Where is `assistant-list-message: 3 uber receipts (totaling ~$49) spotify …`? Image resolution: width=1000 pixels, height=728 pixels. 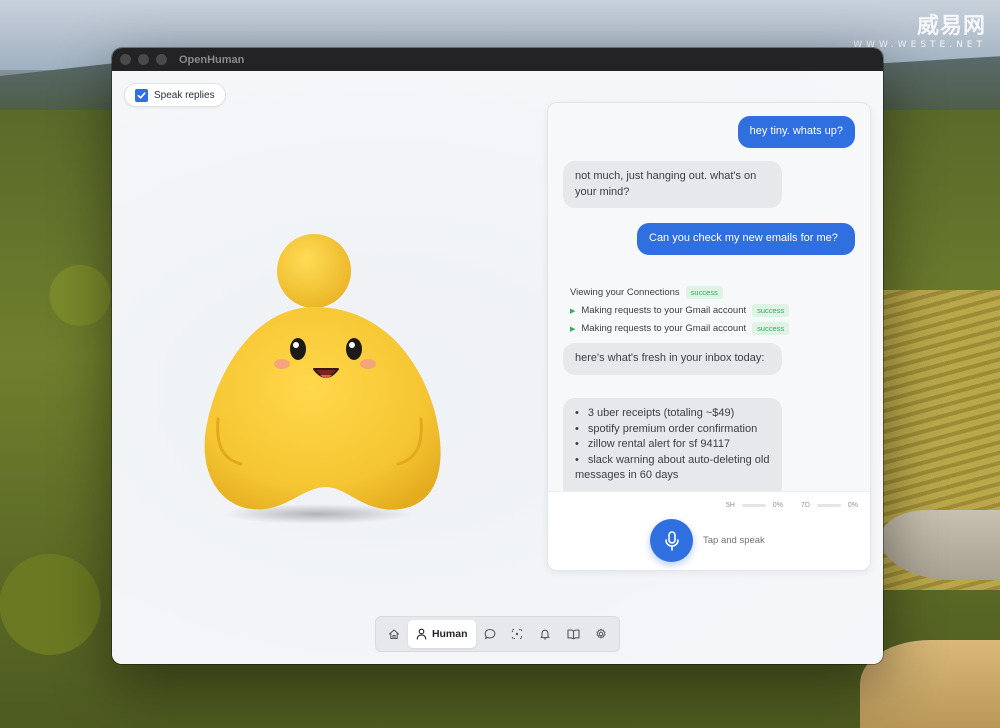 assistant-list-message: 3 uber receipts (totaling ~$49) spotify … is located at coordinates (672, 444).